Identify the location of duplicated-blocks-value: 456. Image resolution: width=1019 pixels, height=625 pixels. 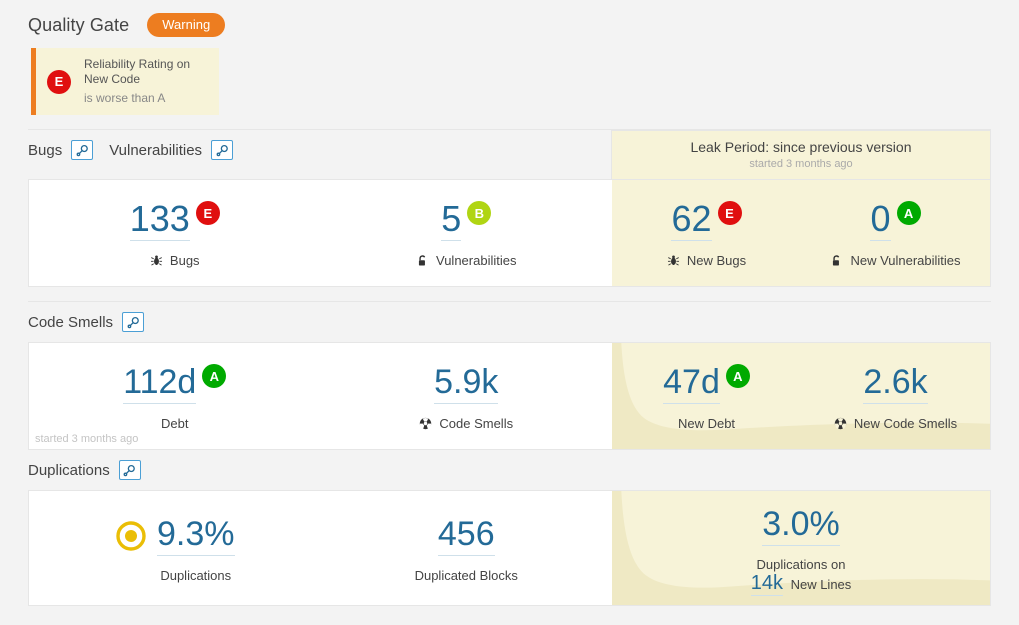
(466, 535).